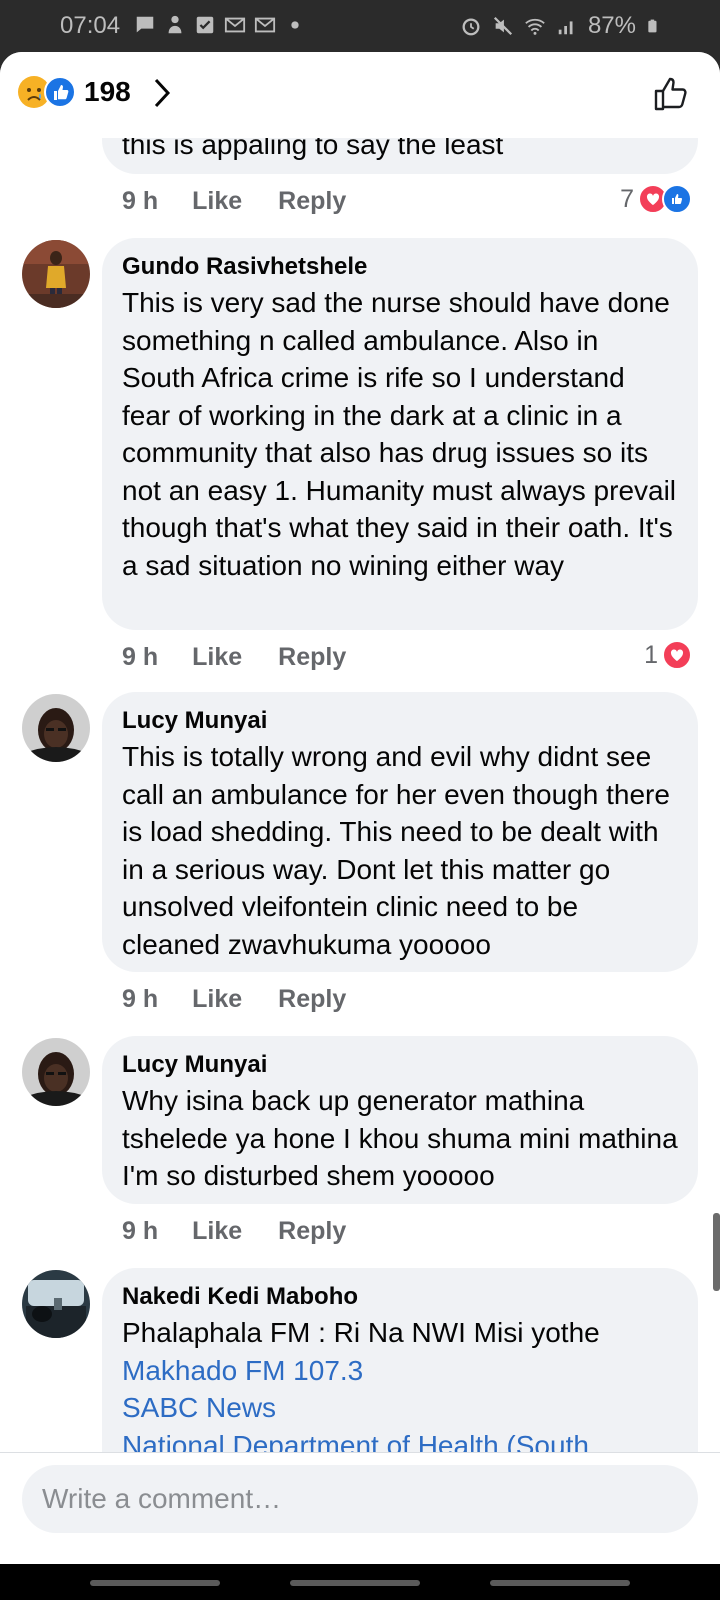  What do you see at coordinates (651, 654) in the screenshot?
I see `comment-reaction-count: 1` at bounding box center [651, 654].